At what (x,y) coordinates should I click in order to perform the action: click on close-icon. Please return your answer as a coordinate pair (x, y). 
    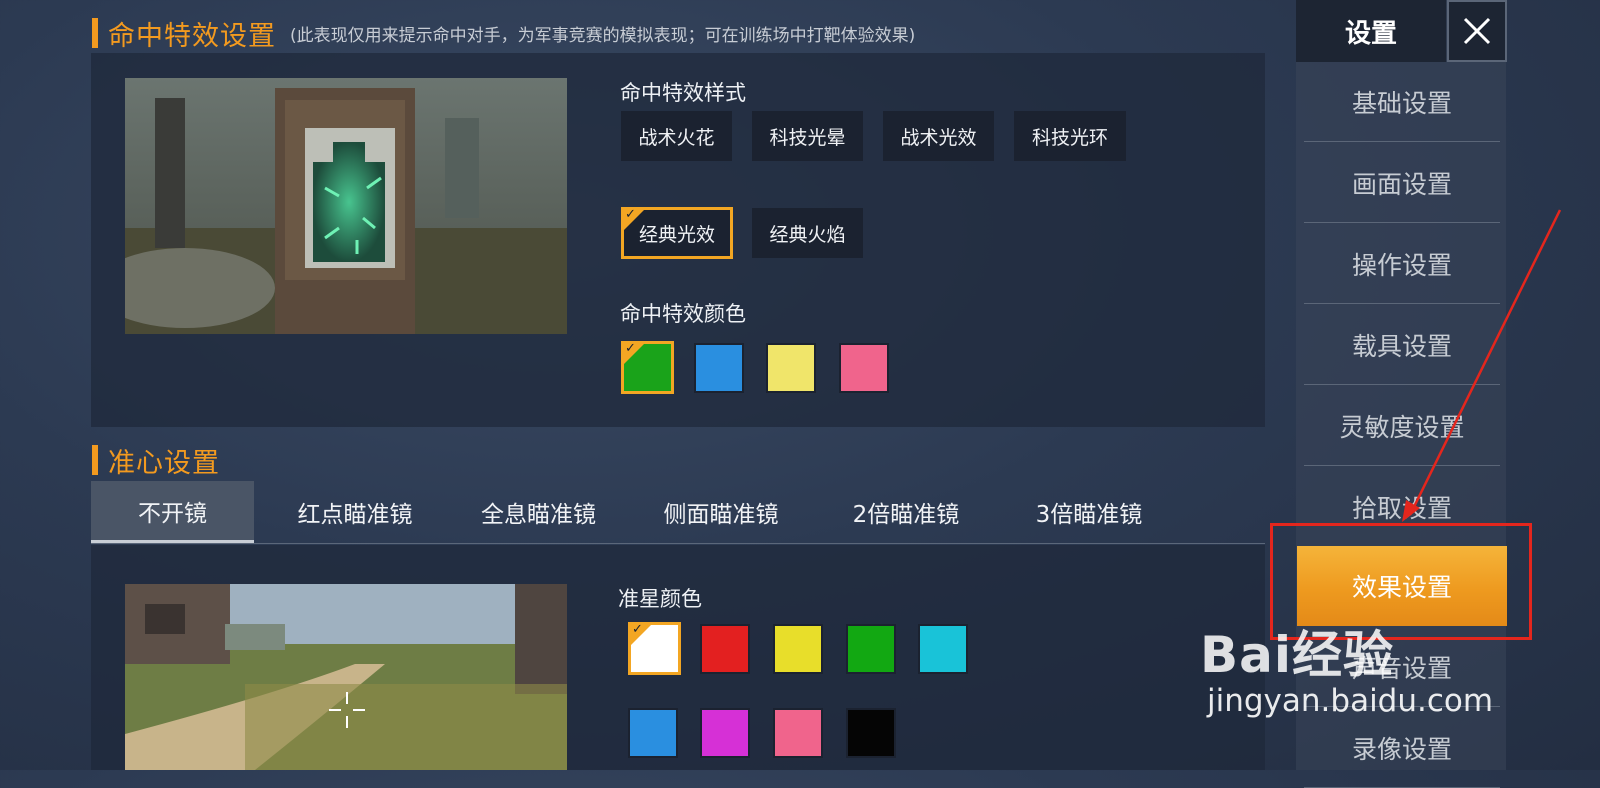
    Looking at the image, I should click on (1477, 31).